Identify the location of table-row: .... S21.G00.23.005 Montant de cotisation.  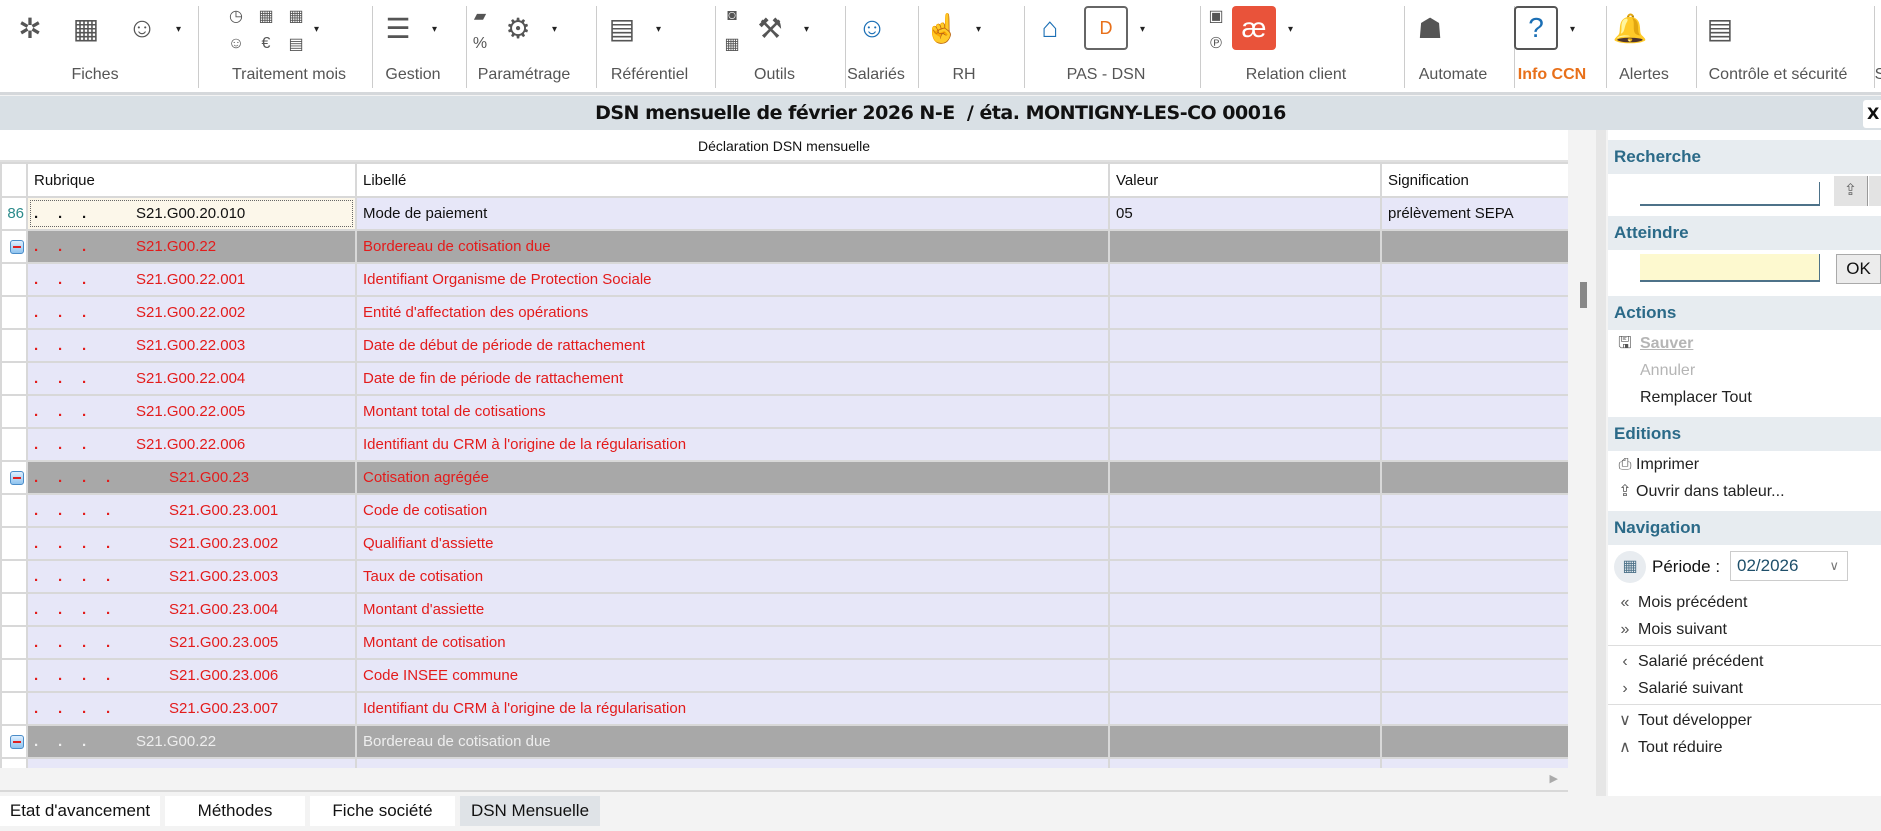
(785, 642).